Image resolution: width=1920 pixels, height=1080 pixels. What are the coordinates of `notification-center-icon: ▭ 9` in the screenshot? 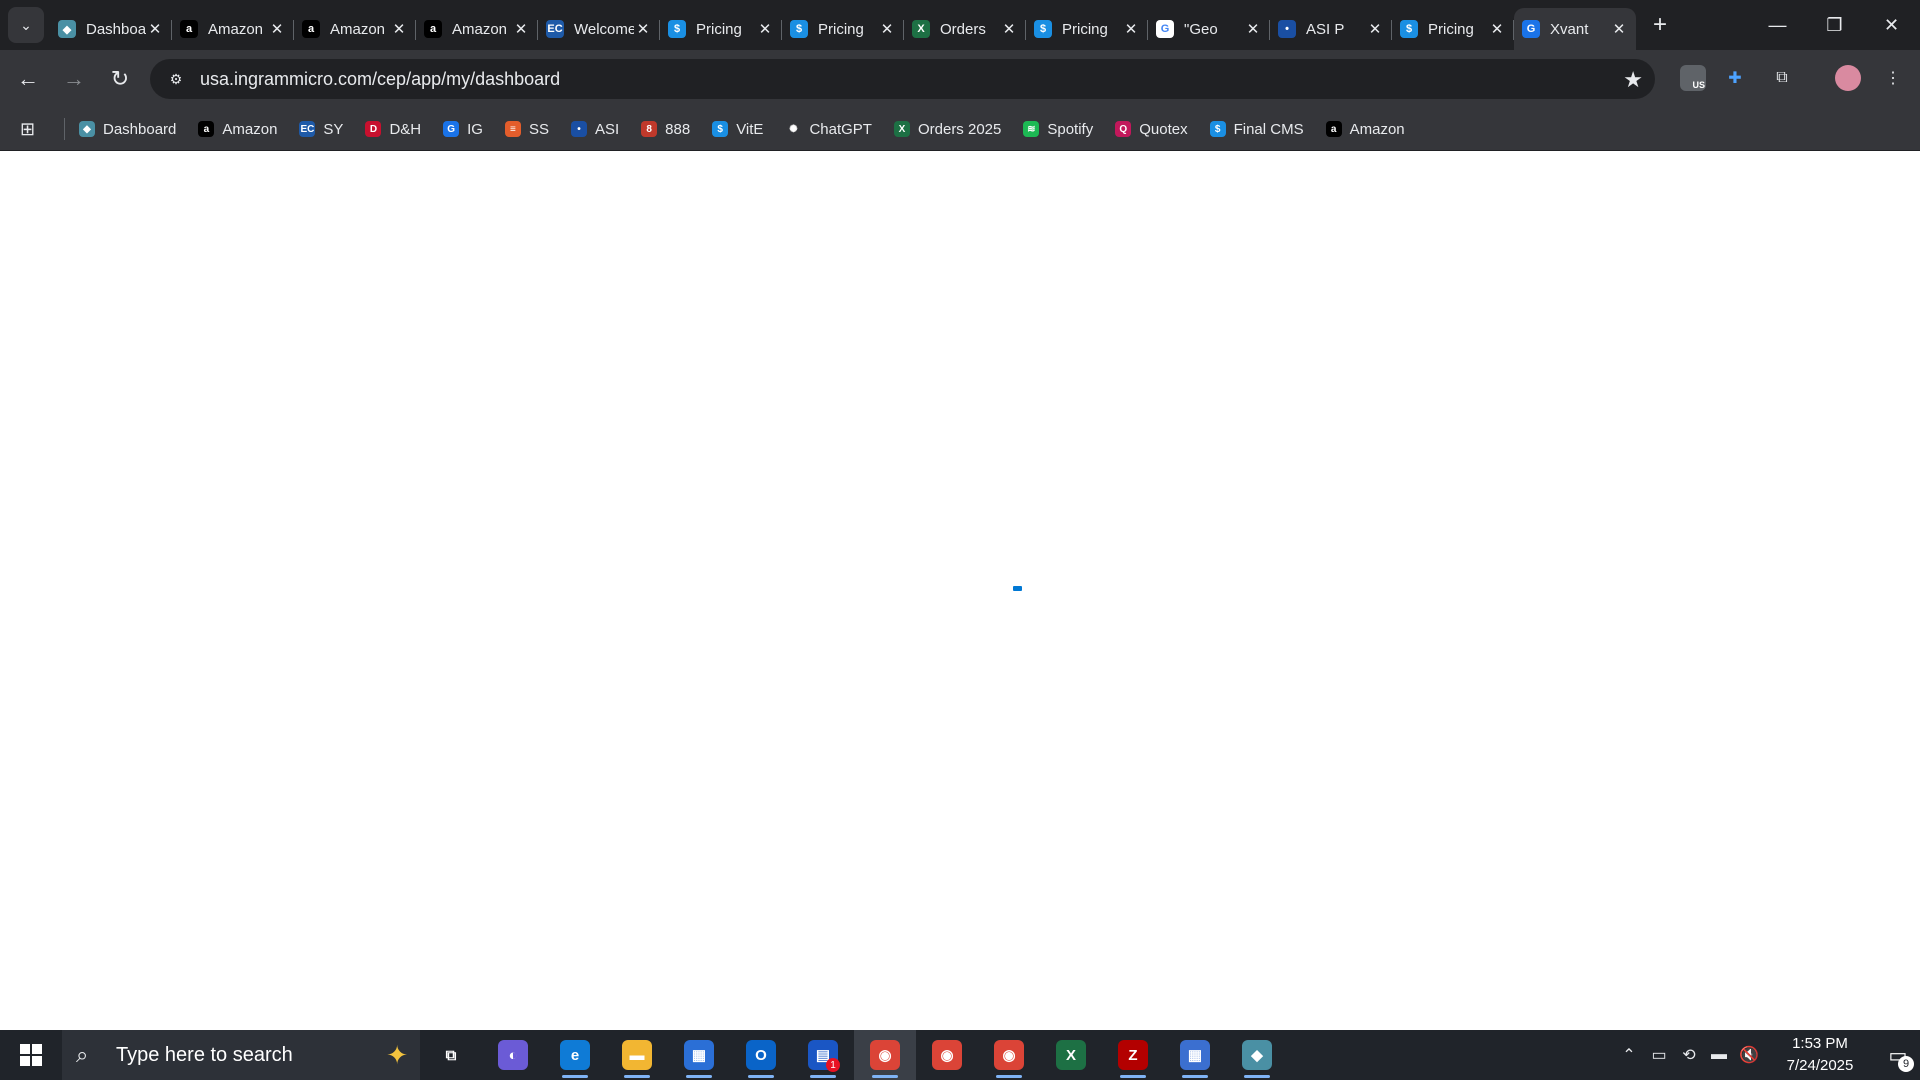 It's located at (1898, 1055).